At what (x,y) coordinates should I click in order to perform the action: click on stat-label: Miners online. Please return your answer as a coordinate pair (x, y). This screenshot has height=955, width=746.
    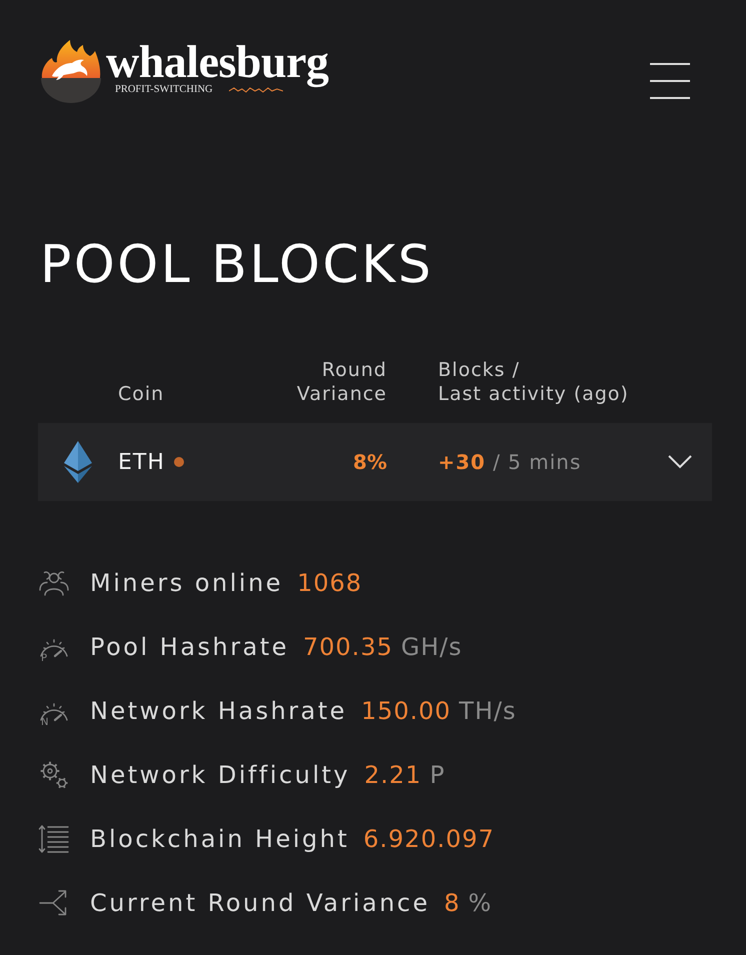
    Looking at the image, I should click on (187, 583).